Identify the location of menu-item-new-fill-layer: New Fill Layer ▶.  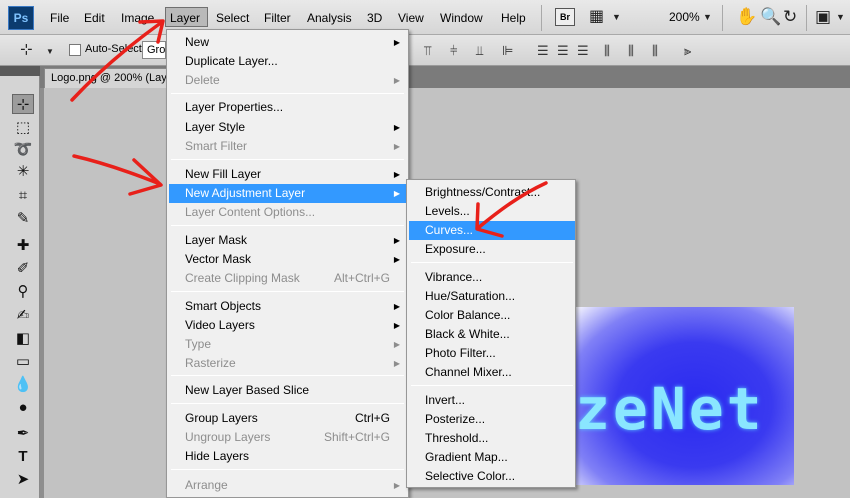
(287, 174).